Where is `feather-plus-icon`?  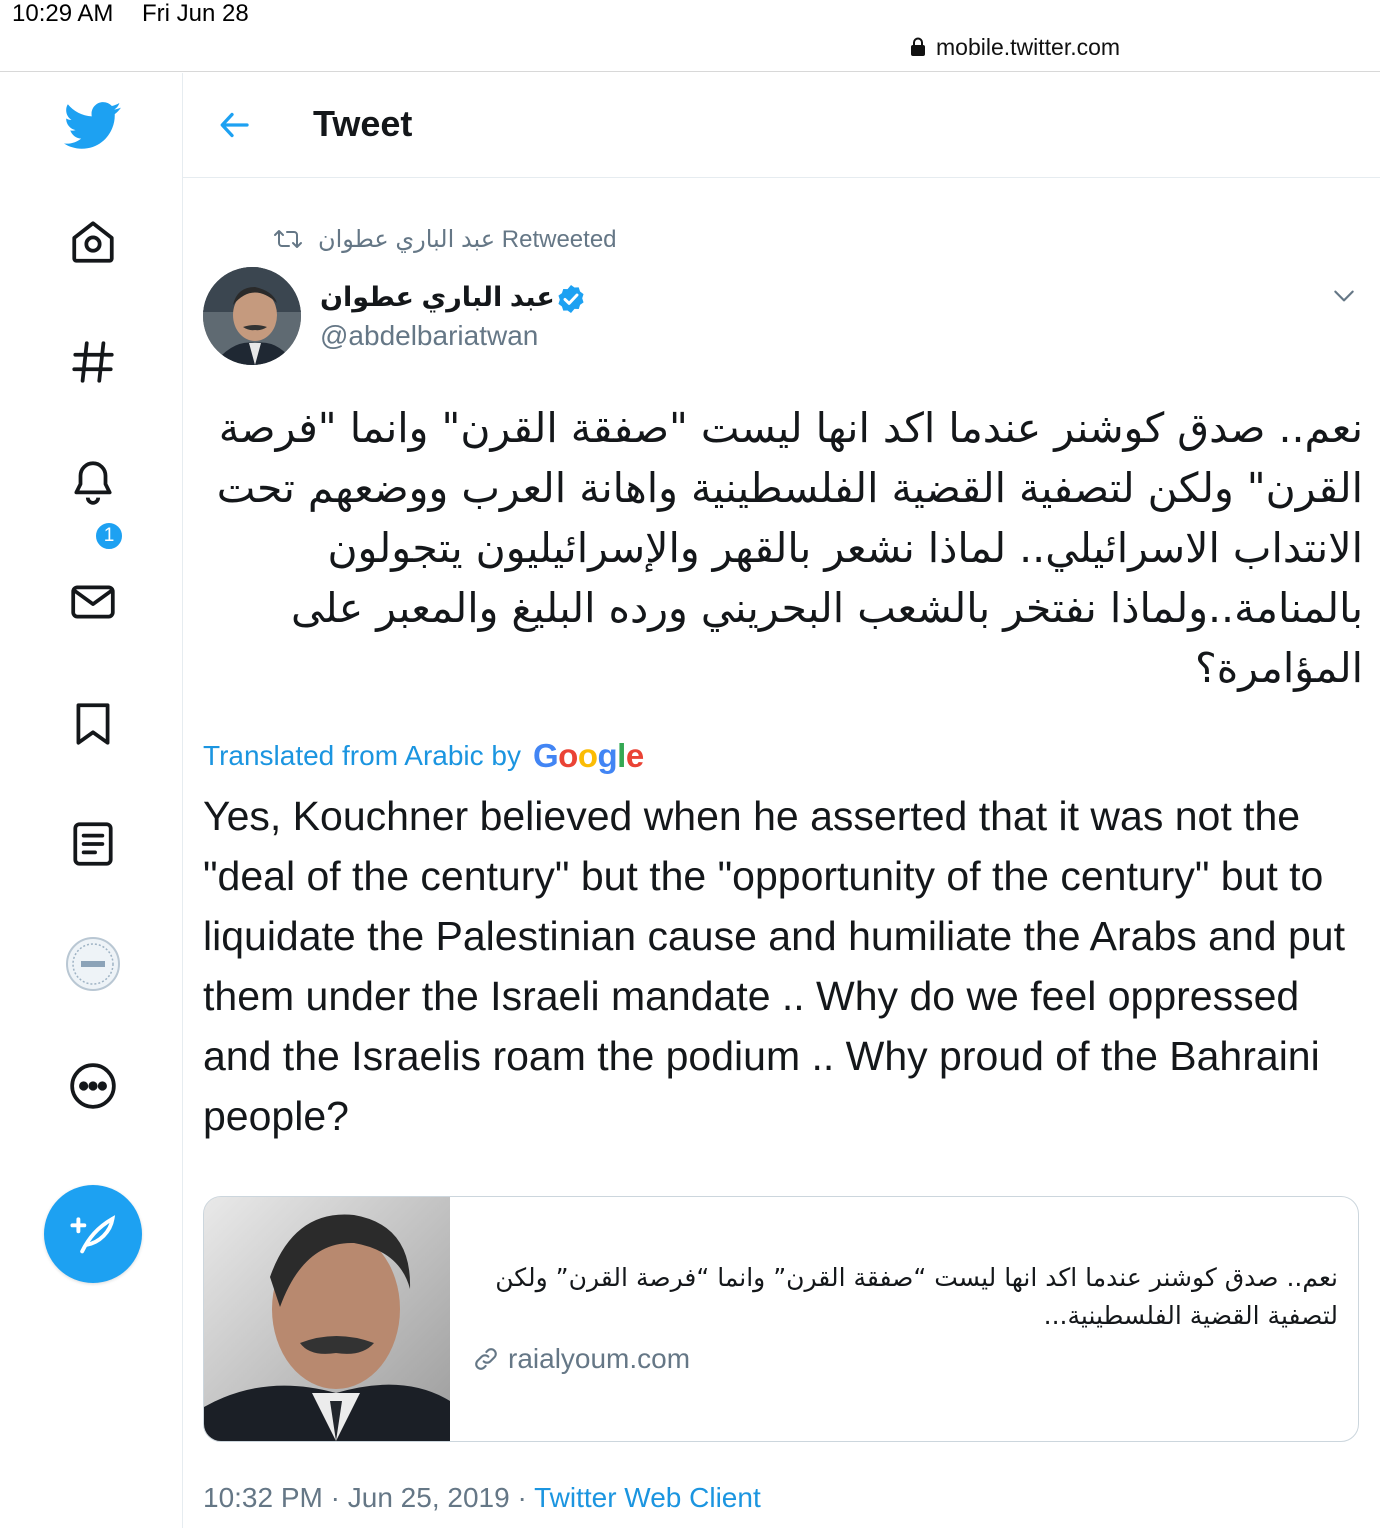 feather-plus-icon is located at coordinates (93, 1234).